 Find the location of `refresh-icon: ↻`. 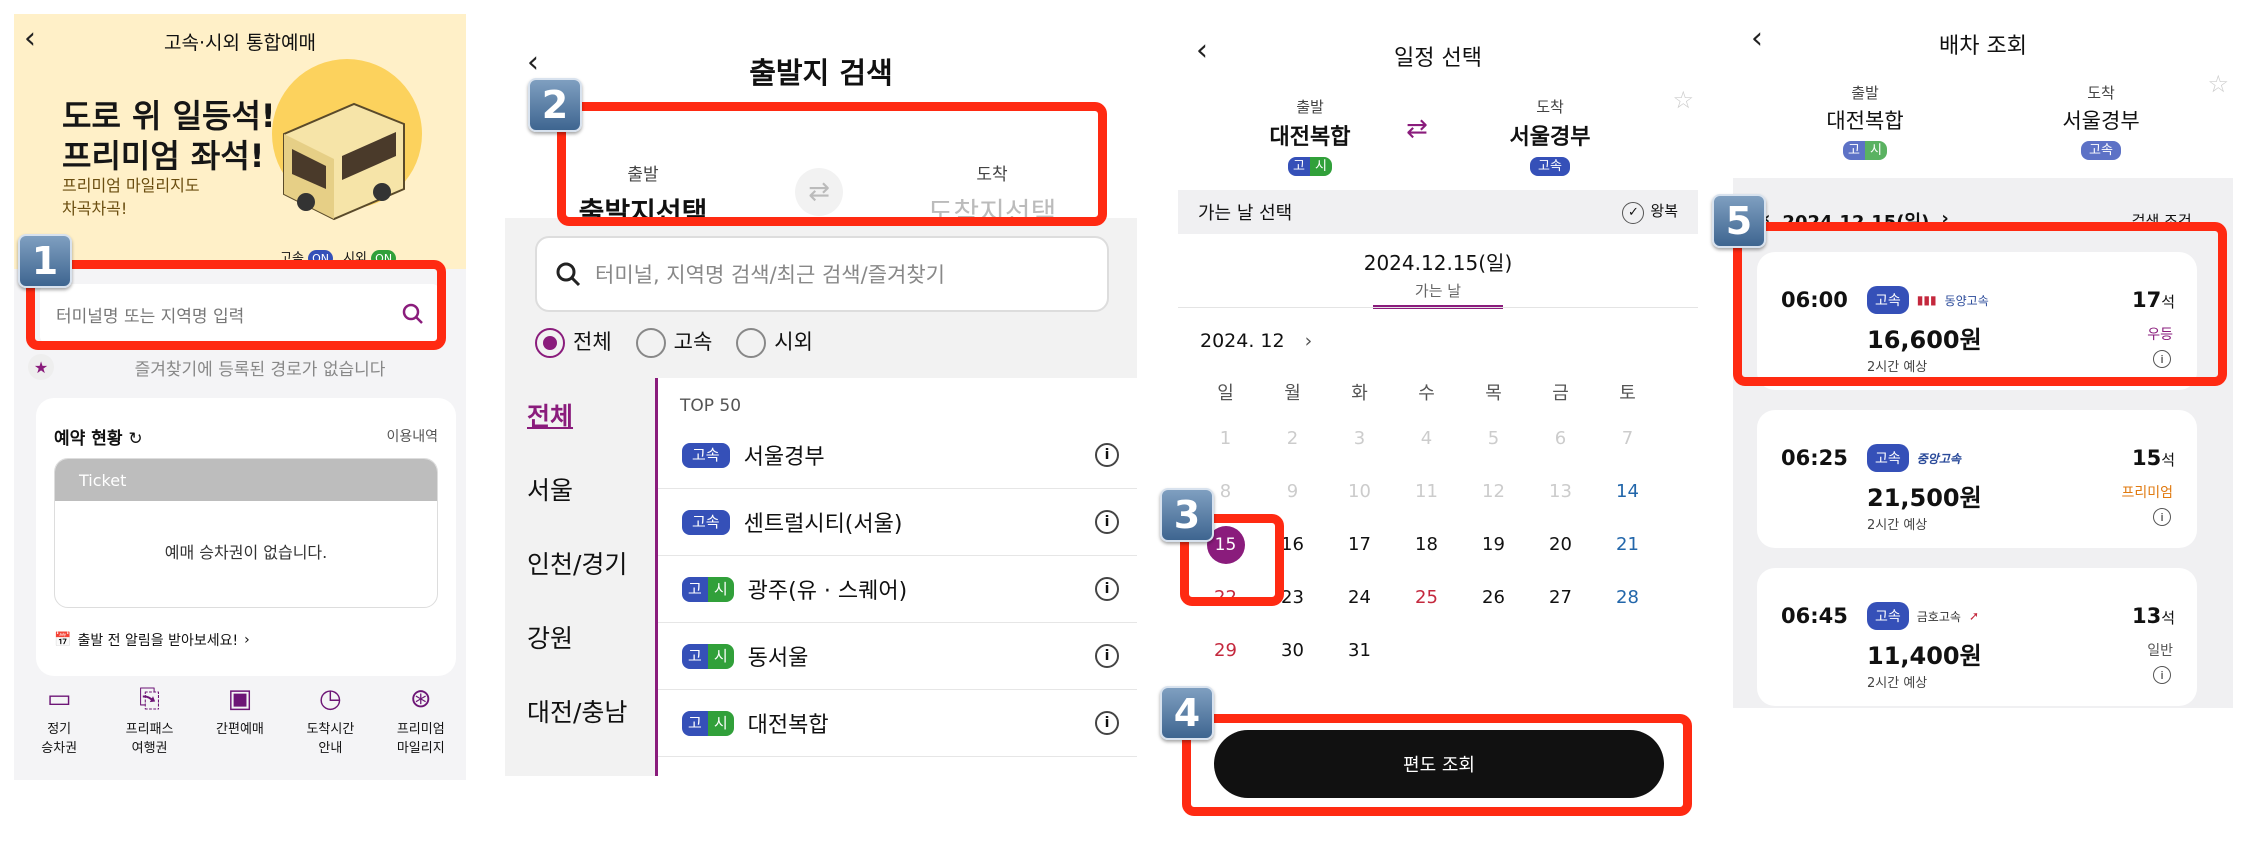

refresh-icon: ↻ is located at coordinates (135, 439).